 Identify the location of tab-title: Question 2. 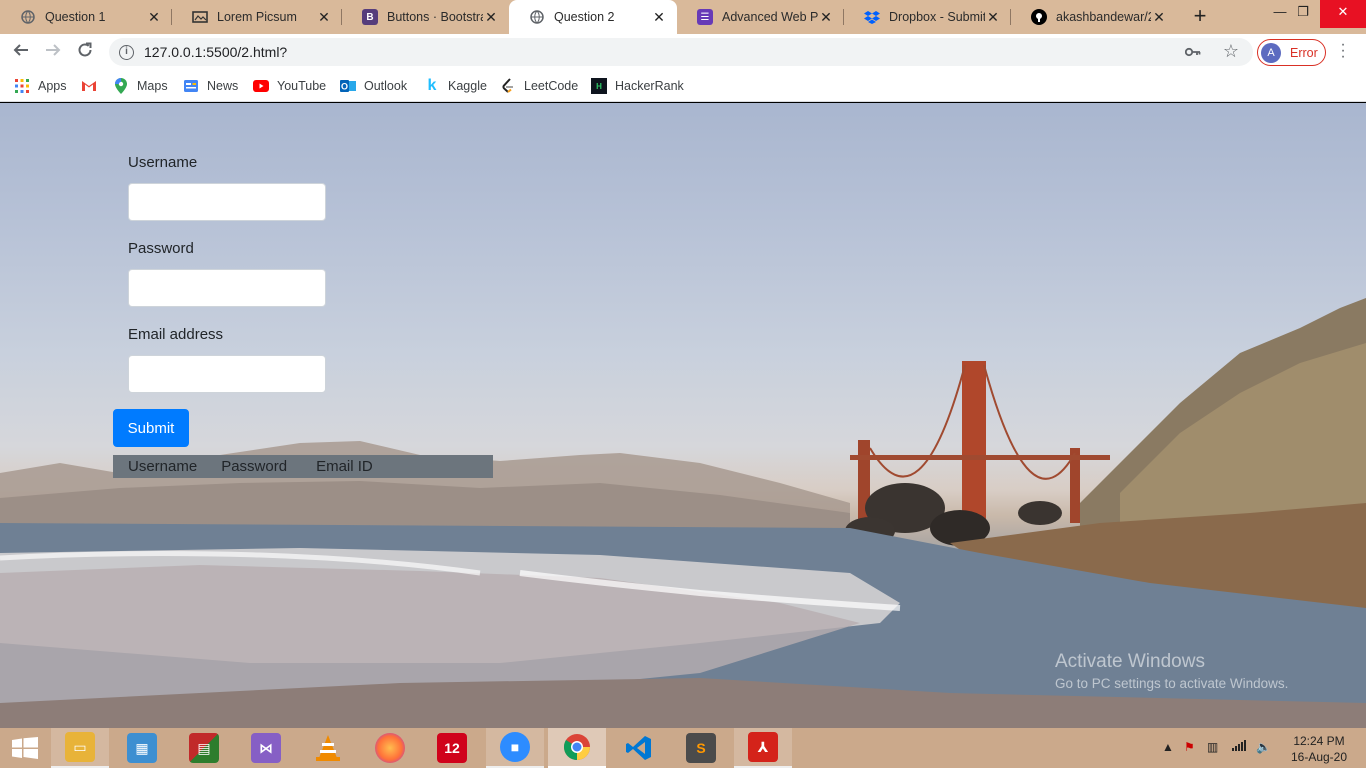
(584, 17).